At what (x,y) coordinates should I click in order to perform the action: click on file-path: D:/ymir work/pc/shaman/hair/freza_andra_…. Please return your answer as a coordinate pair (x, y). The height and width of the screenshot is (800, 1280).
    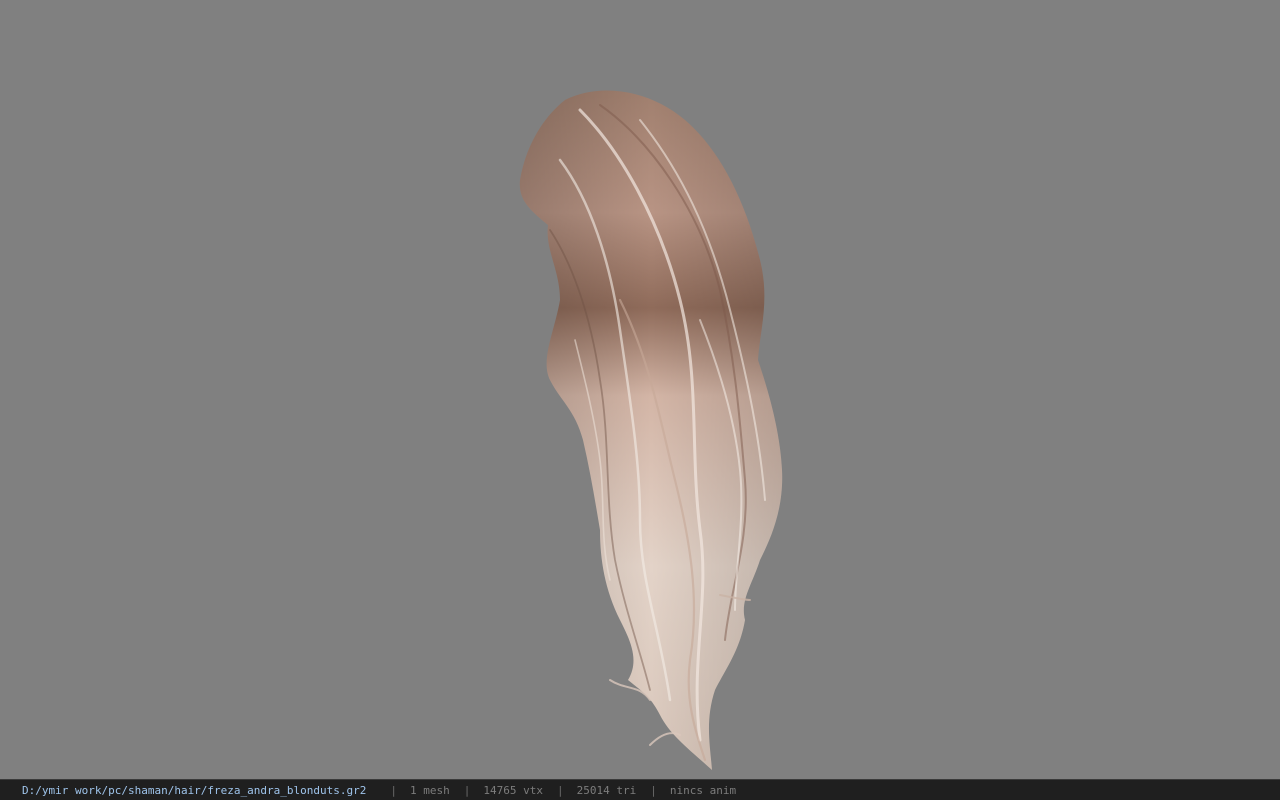
    Looking at the image, I should click on (194, 790).